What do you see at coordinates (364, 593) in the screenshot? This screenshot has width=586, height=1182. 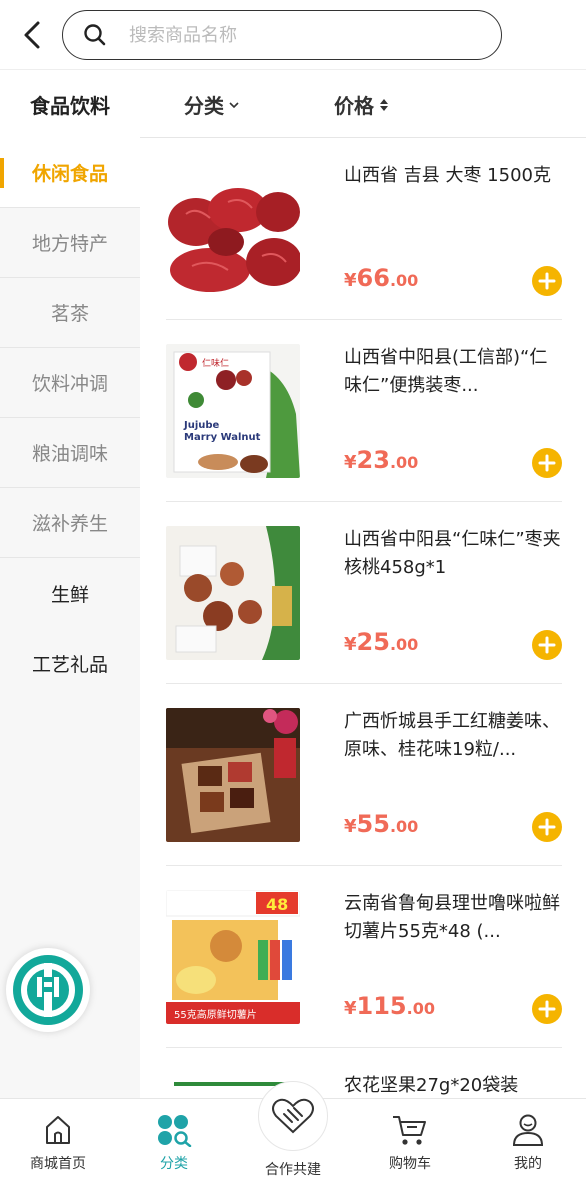 I see `product-item: 山西省中阳县“仁味仁”枣夹核桃458g*1 ¥25.00` at bounding box center [364, 593].